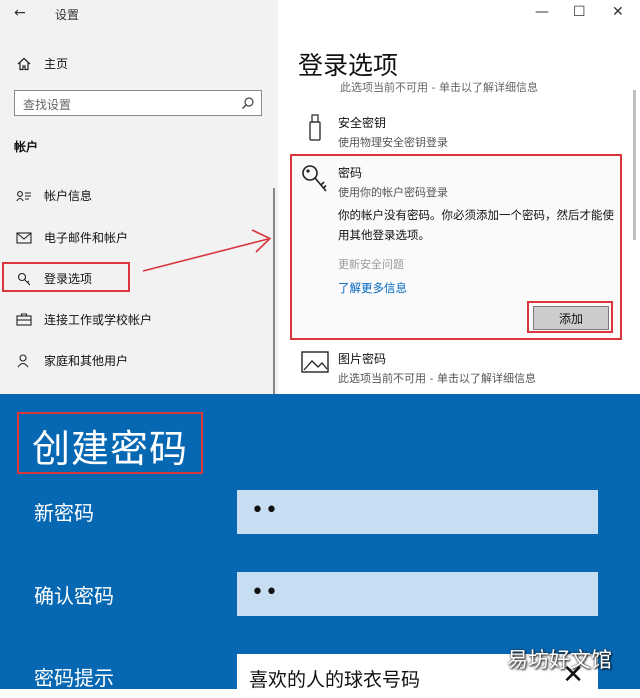 This screenshot has width=640, height=698. Describe the element at coordinates (417, 512) in the screenshot. I see `new-password-field: ••` at that location.